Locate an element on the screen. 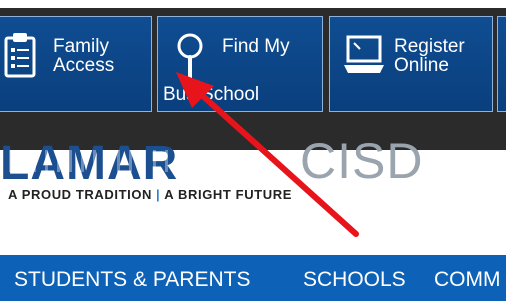  nav-students-parents: STUDENTS & PARENTS is located at coordinates (132, 280).